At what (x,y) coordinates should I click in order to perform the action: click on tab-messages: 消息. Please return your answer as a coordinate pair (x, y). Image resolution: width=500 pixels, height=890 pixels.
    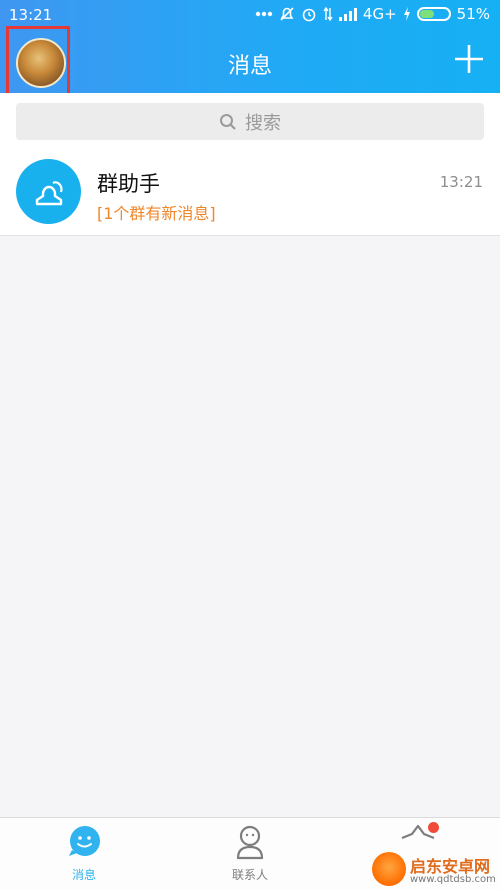
    Looking at the image, I should click on (84, 854).